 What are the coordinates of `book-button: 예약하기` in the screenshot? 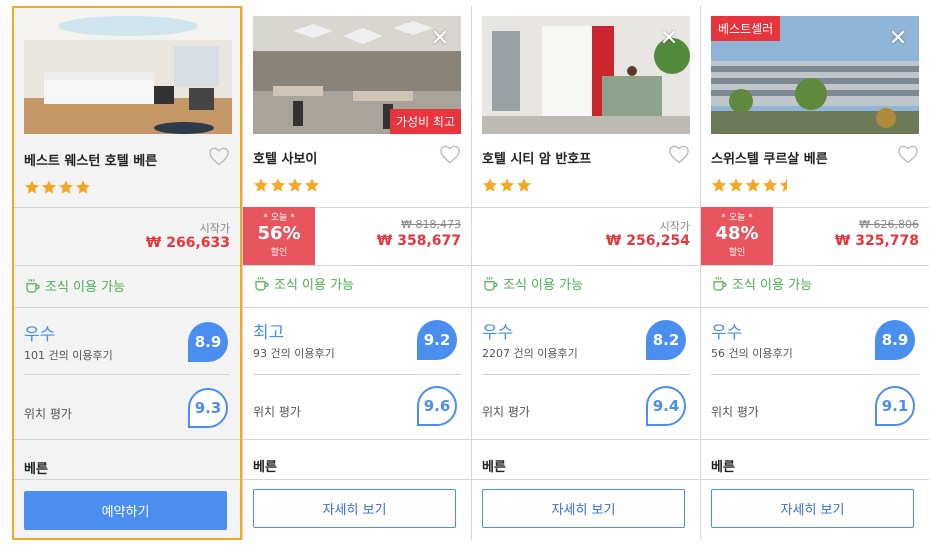 It's located at (125, 510).